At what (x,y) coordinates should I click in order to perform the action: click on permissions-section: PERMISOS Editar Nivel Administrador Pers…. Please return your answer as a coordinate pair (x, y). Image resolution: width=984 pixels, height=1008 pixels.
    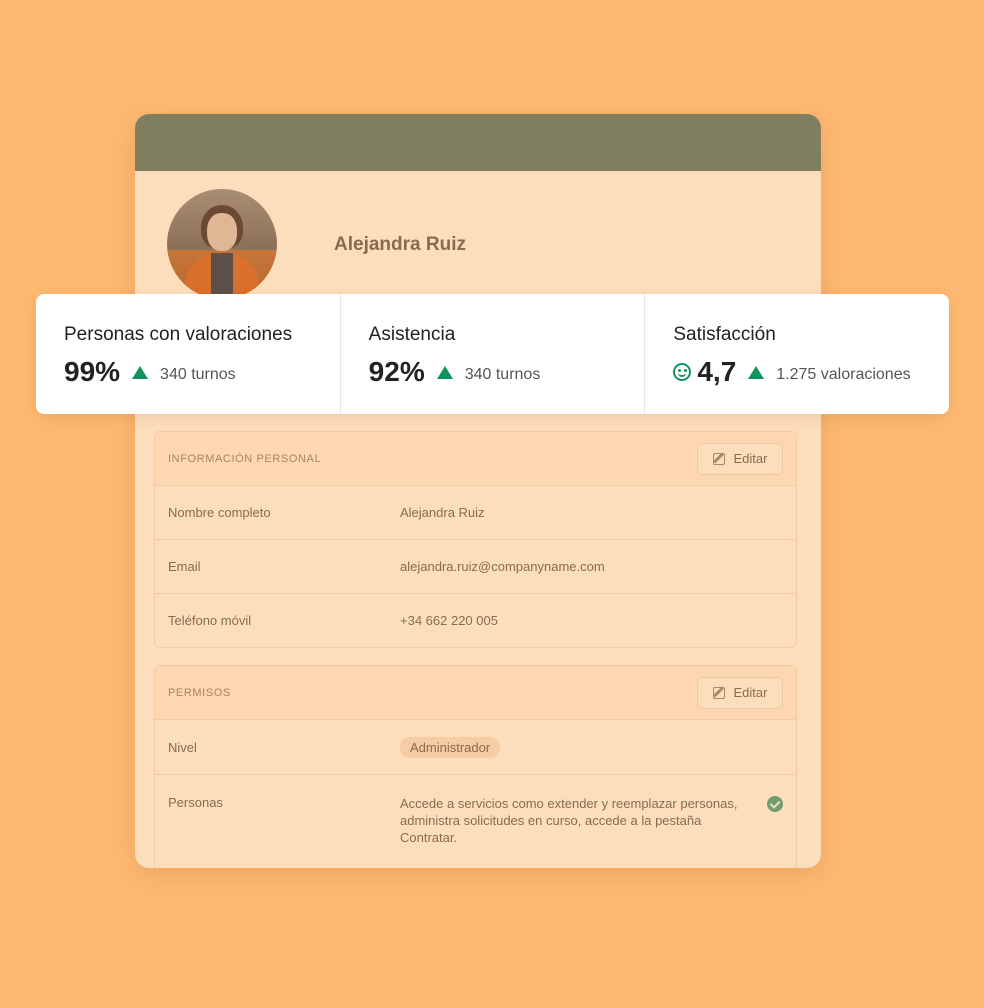
    Looking at the image, I should click on (475, 766).